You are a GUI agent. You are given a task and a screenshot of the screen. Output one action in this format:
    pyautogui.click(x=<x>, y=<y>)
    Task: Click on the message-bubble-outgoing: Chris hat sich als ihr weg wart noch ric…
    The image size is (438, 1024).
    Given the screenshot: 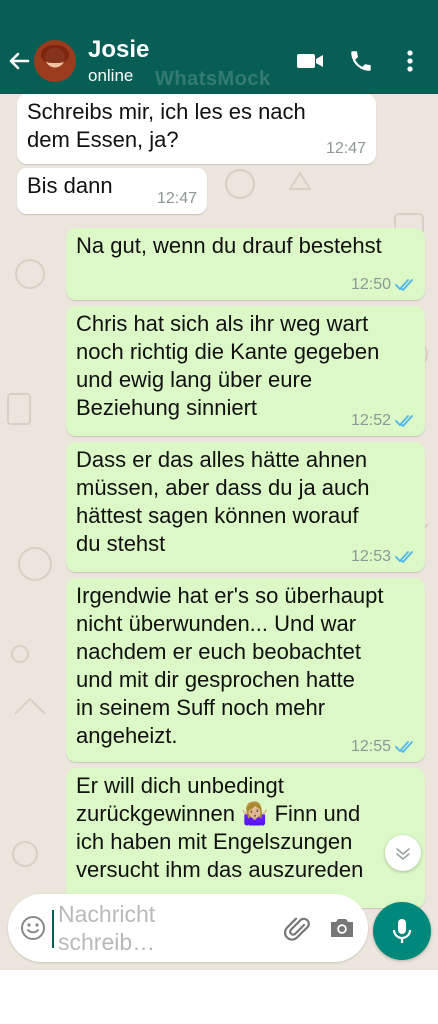 What is the action you would take?
    pyautogui.click(x=245, y=371)
    